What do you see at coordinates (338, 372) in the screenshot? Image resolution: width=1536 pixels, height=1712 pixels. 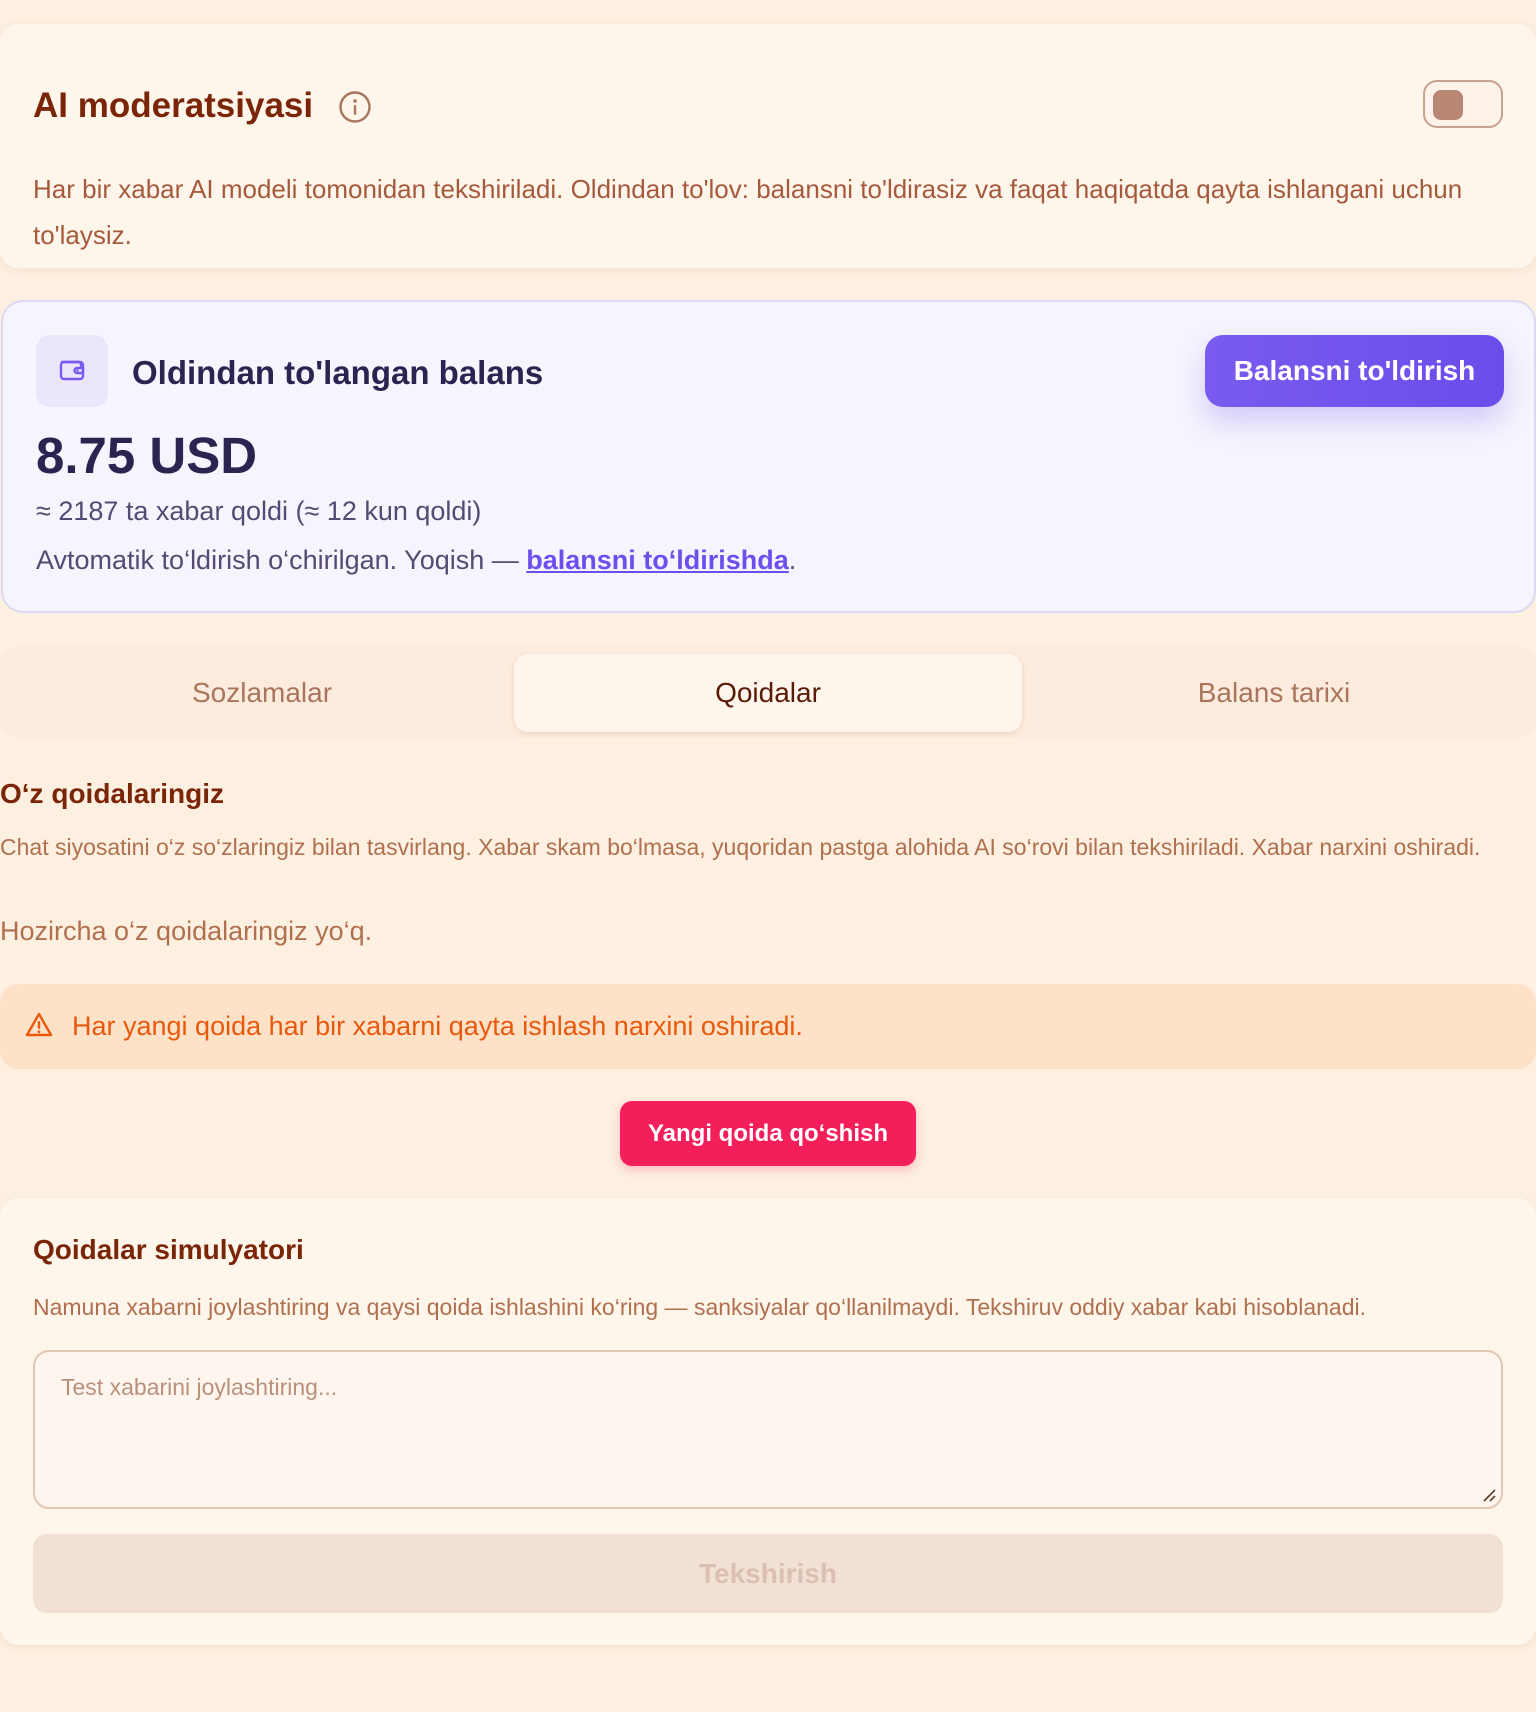 I see `balance-title: Oldindan to'langan balans` at bounding box center [338, 372].